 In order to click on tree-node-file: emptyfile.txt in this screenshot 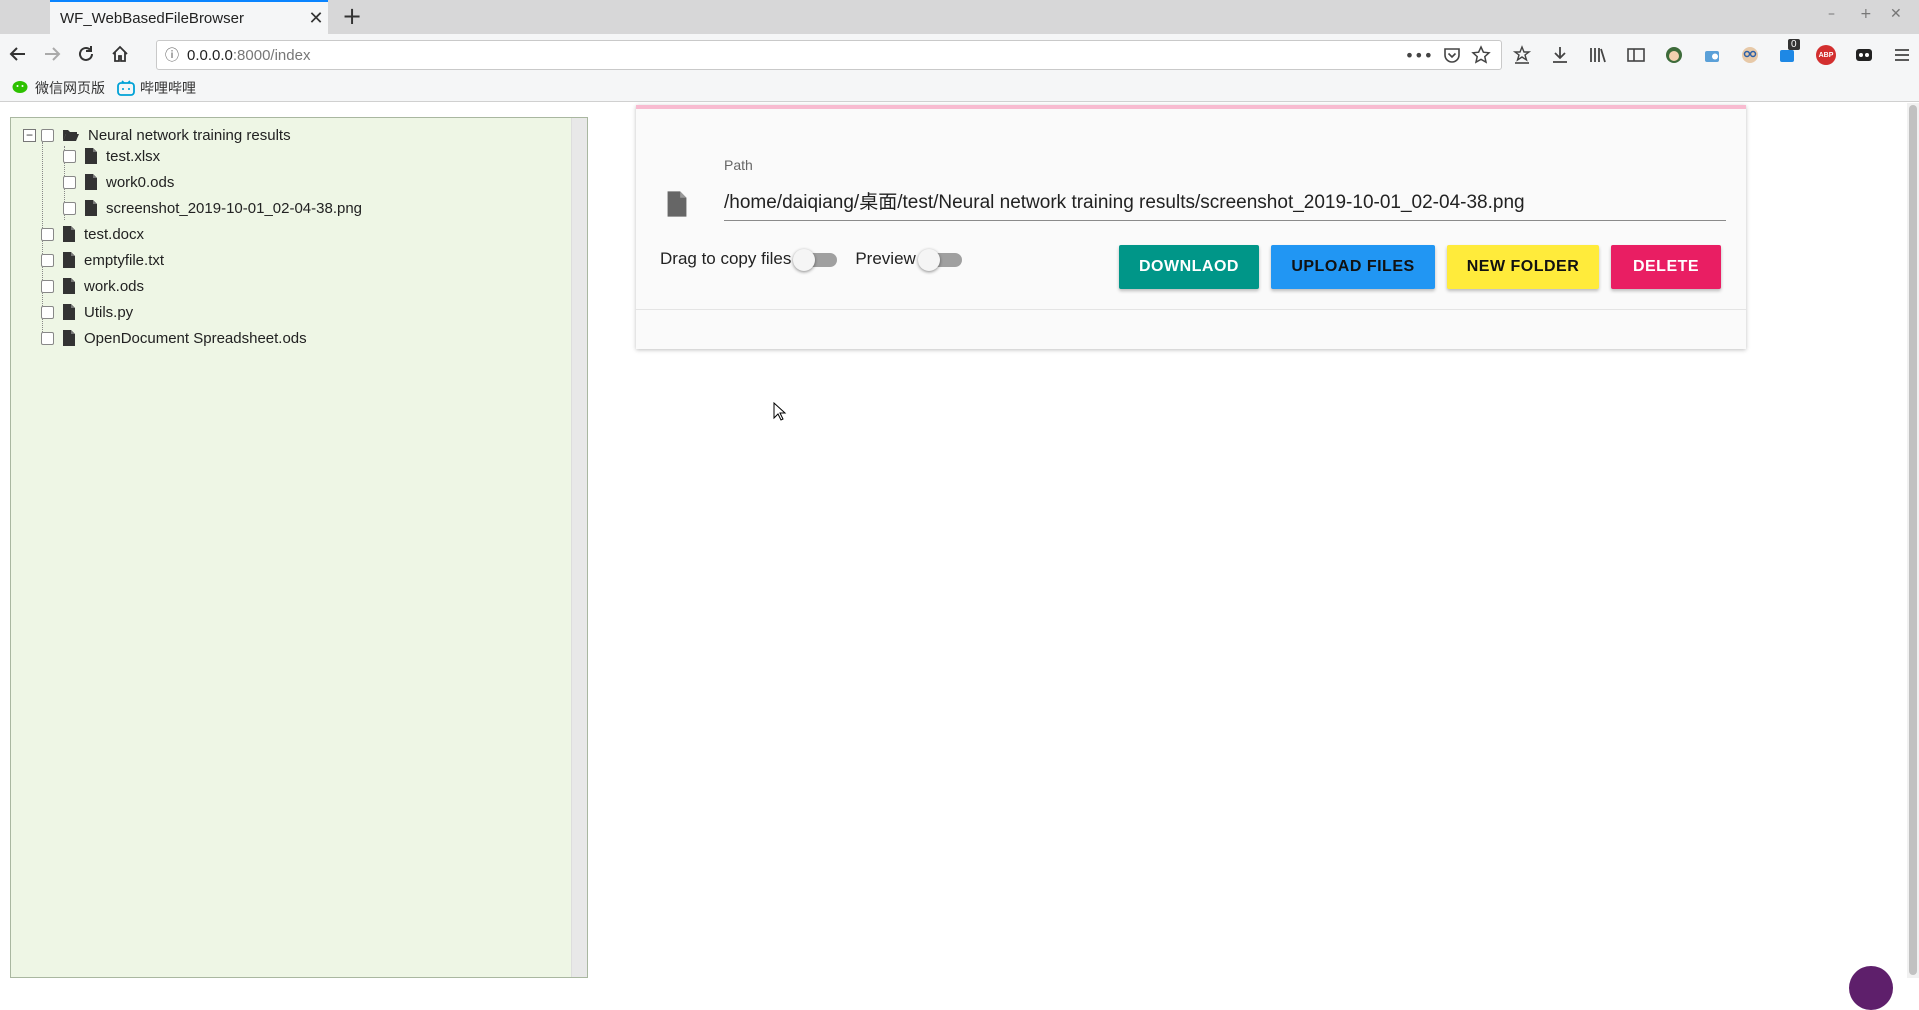, I will do `click(102, 260)`.